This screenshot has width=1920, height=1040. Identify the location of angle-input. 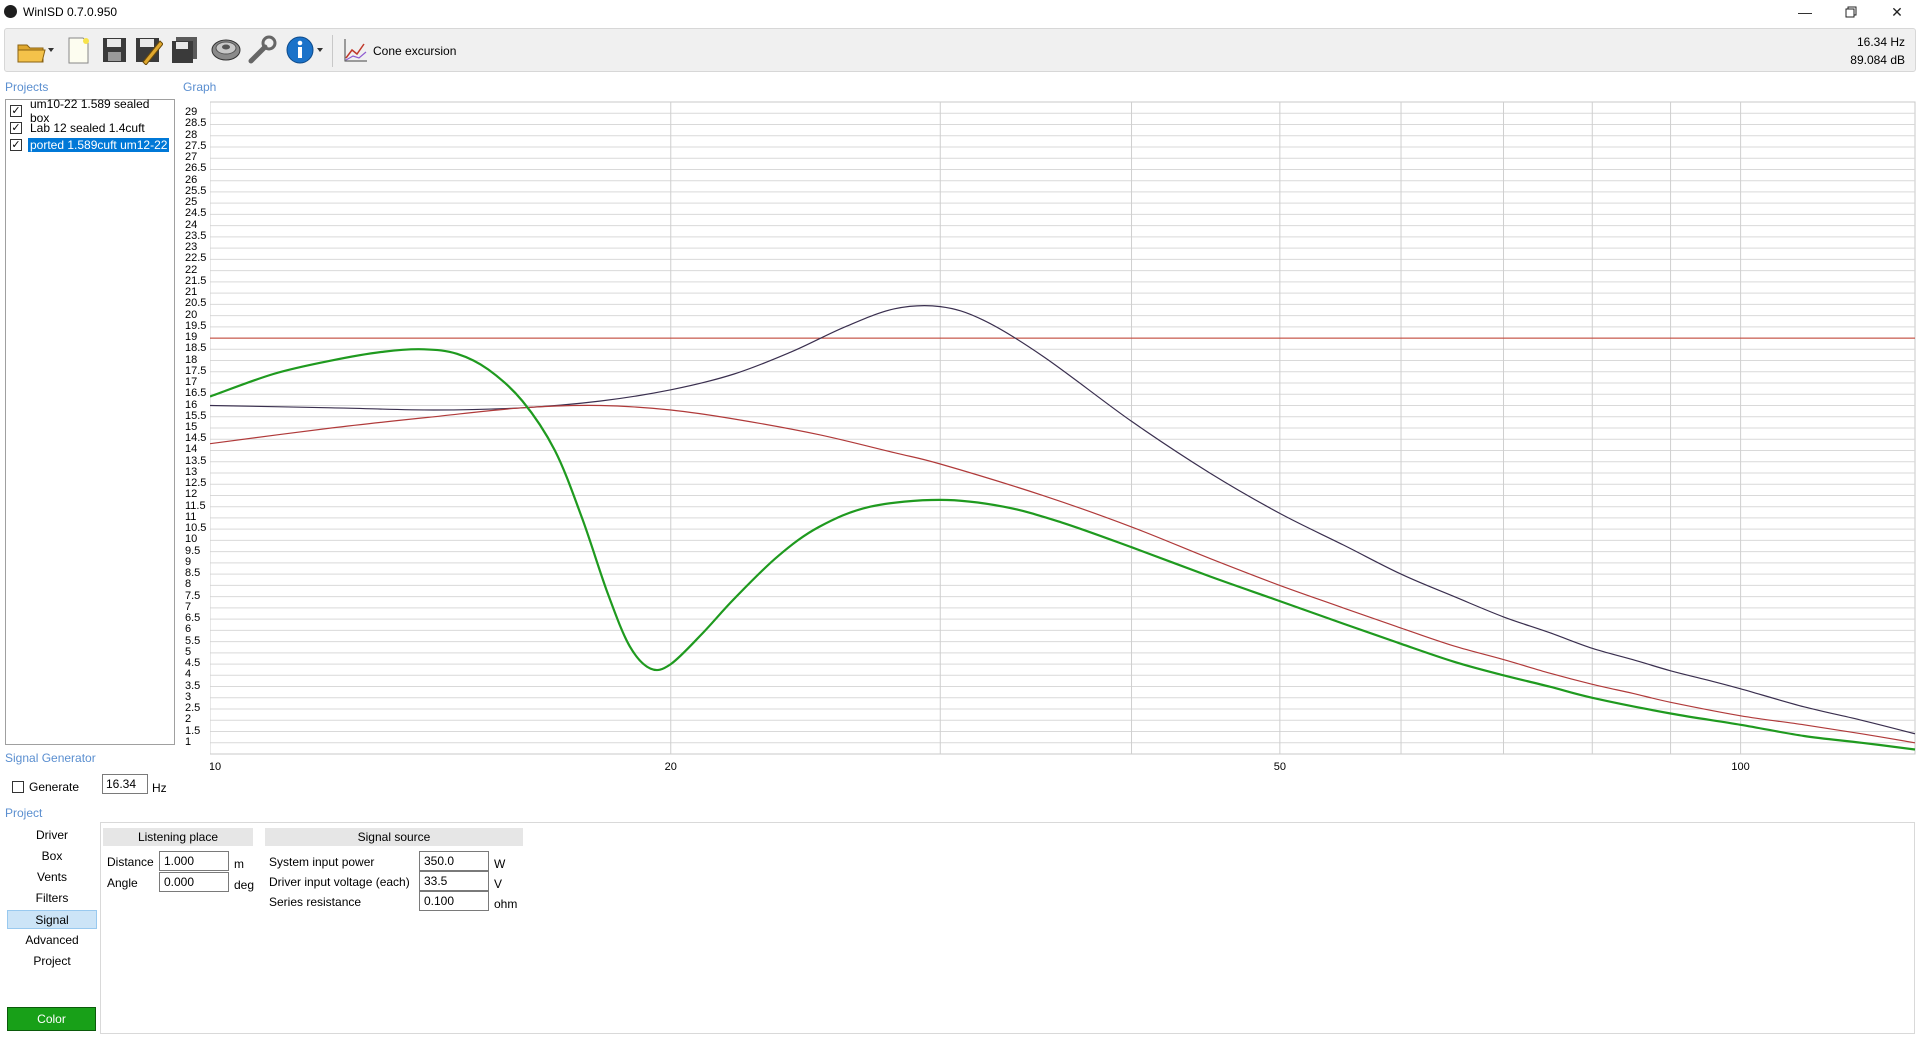
(194, 882).